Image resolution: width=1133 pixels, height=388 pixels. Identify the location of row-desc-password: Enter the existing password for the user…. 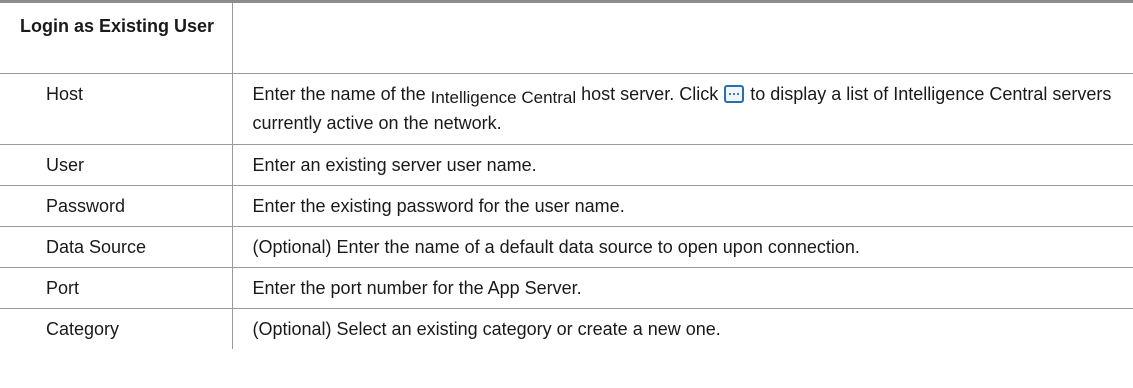
(682, 206).